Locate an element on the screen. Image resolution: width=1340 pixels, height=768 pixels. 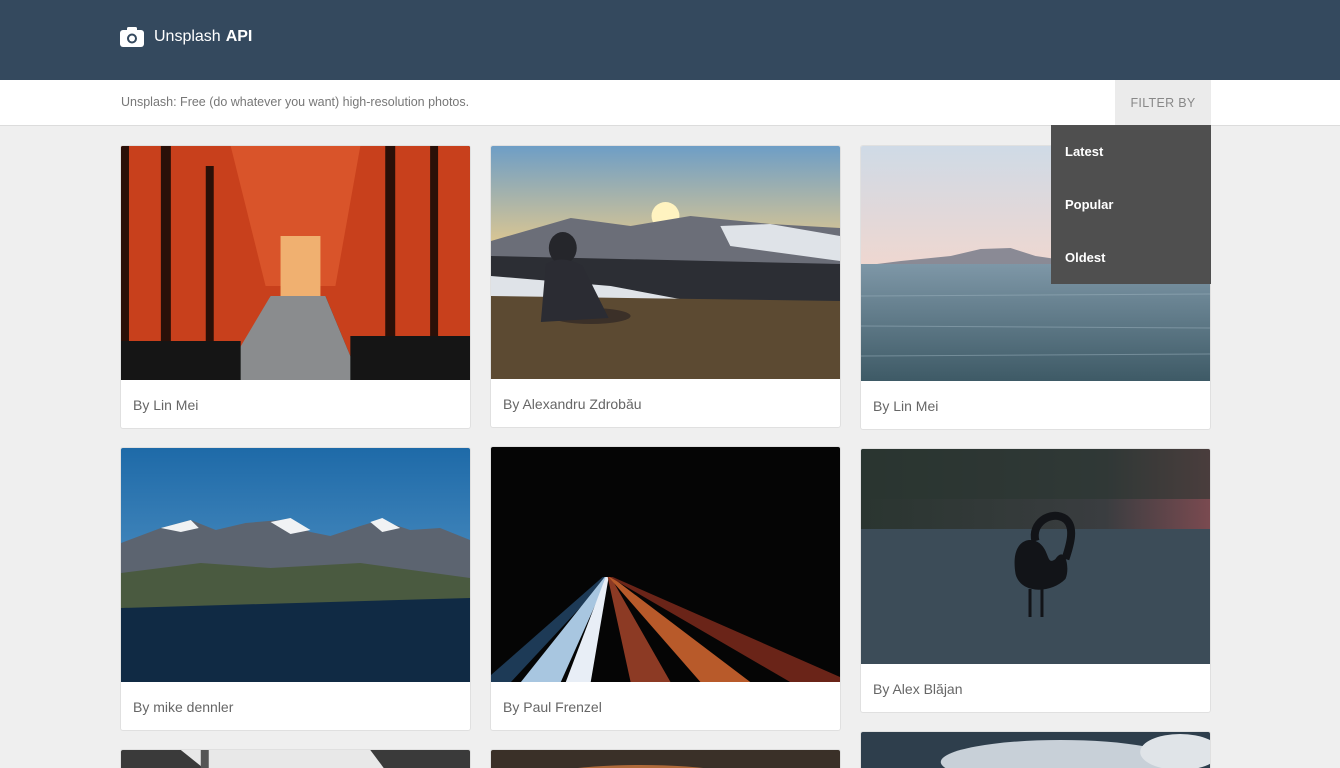
photo-card: By Lin Mei is located at coordinates (295, 287).